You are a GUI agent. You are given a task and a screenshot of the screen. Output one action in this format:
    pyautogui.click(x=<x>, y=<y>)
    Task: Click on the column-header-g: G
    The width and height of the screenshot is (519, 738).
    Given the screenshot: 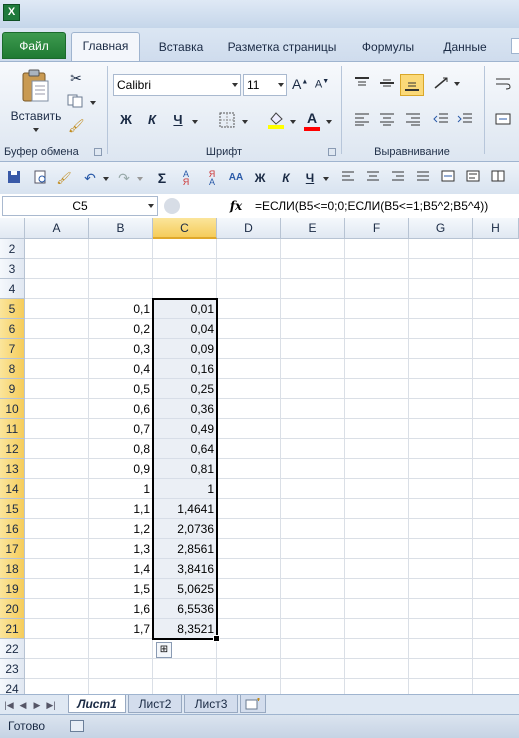 What is the action you would take?
    pyautogui.click(x=441, y=228)
    